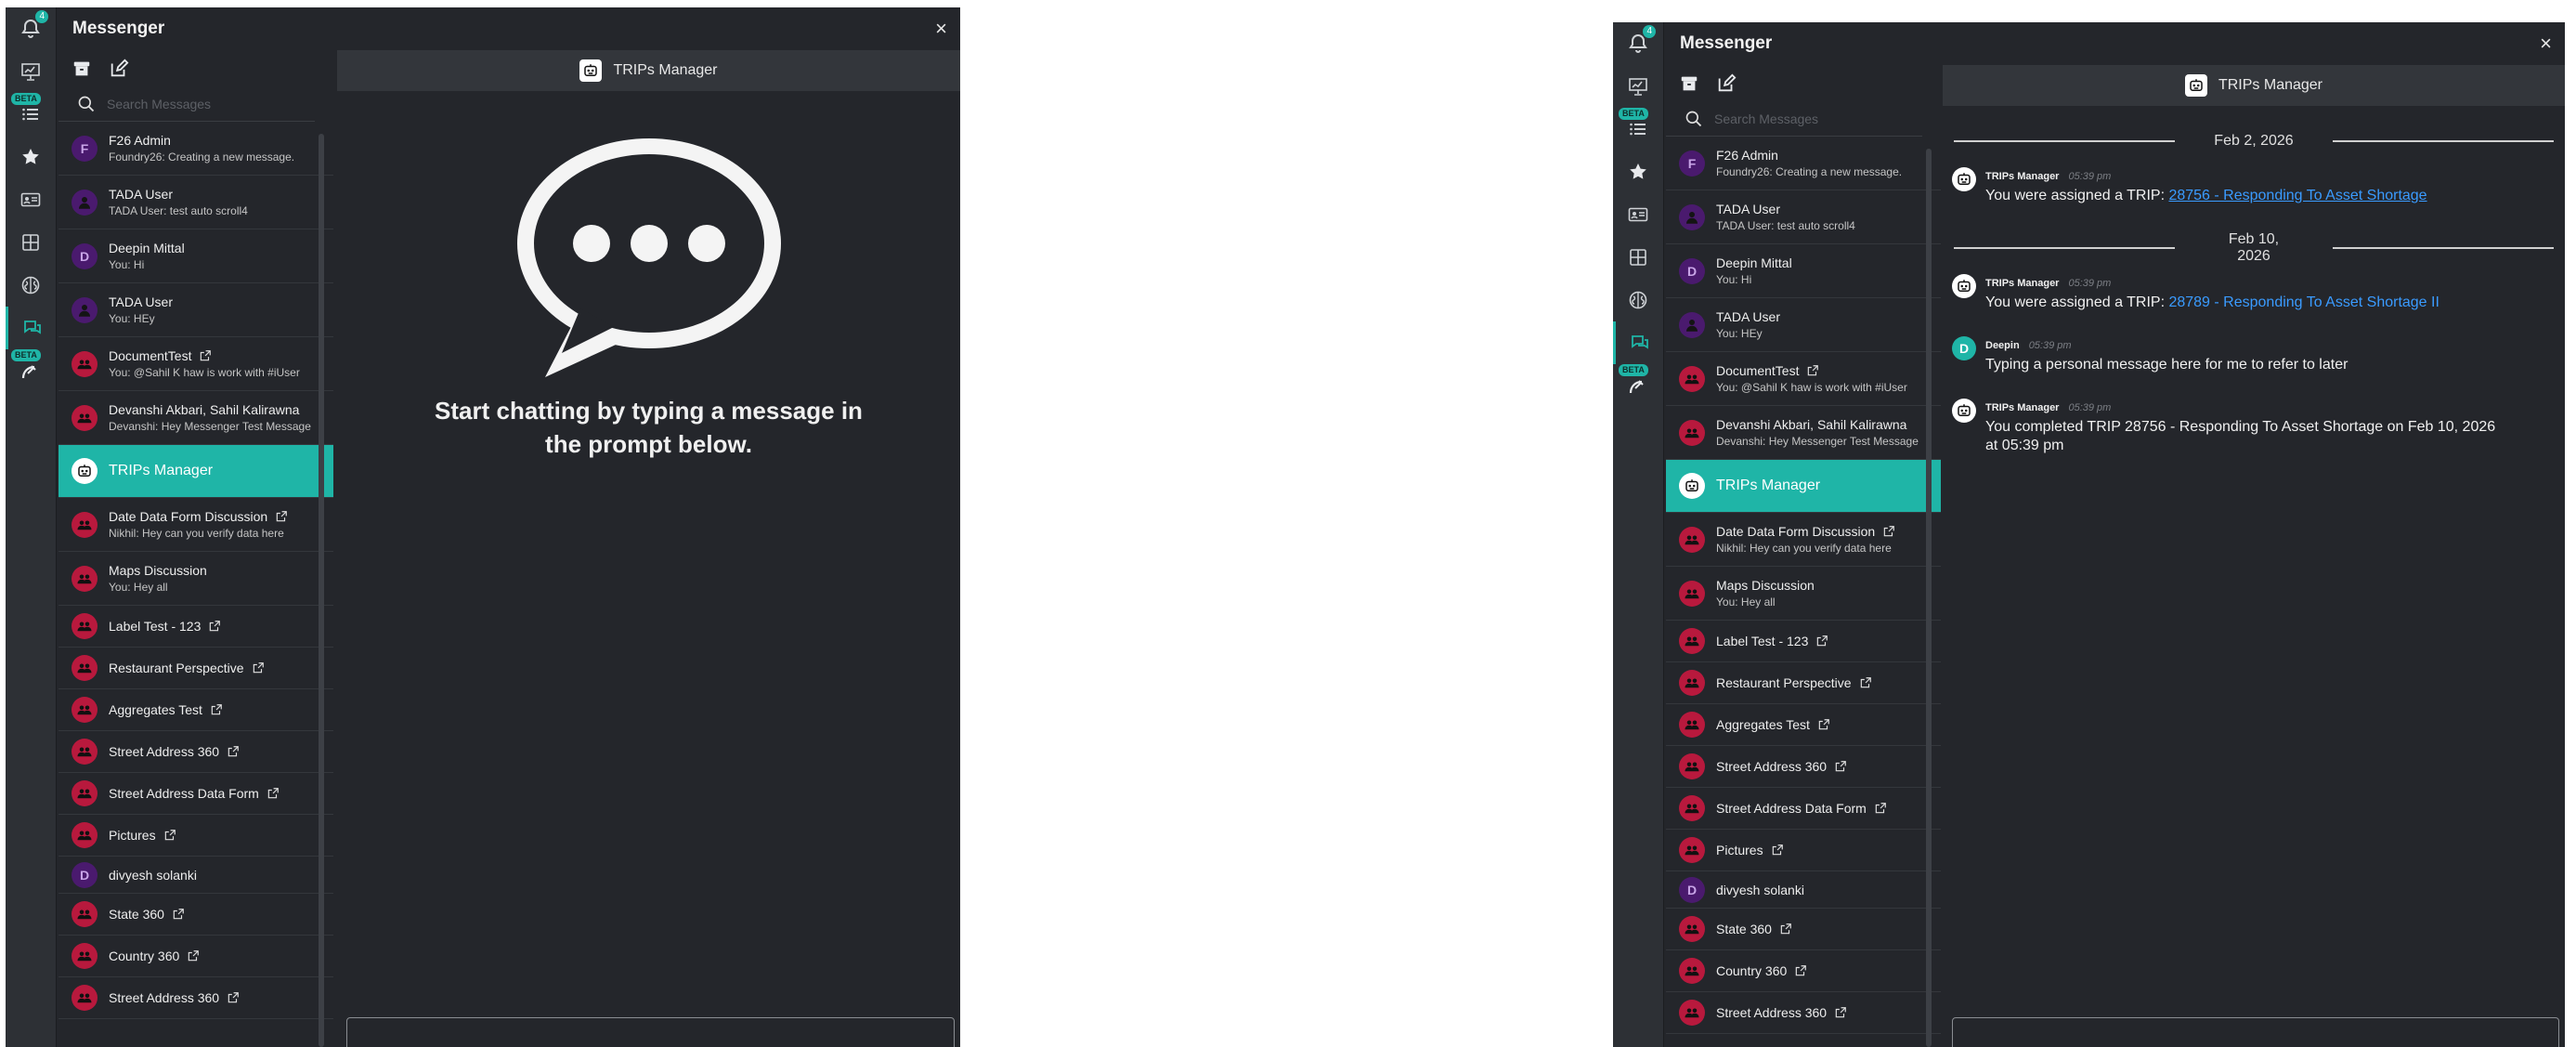 The width and height of the screenshot is (2576, 1047). I want to click on trip-link: 28789 - Responding To Asset Shortage II, so click(2304, 302).